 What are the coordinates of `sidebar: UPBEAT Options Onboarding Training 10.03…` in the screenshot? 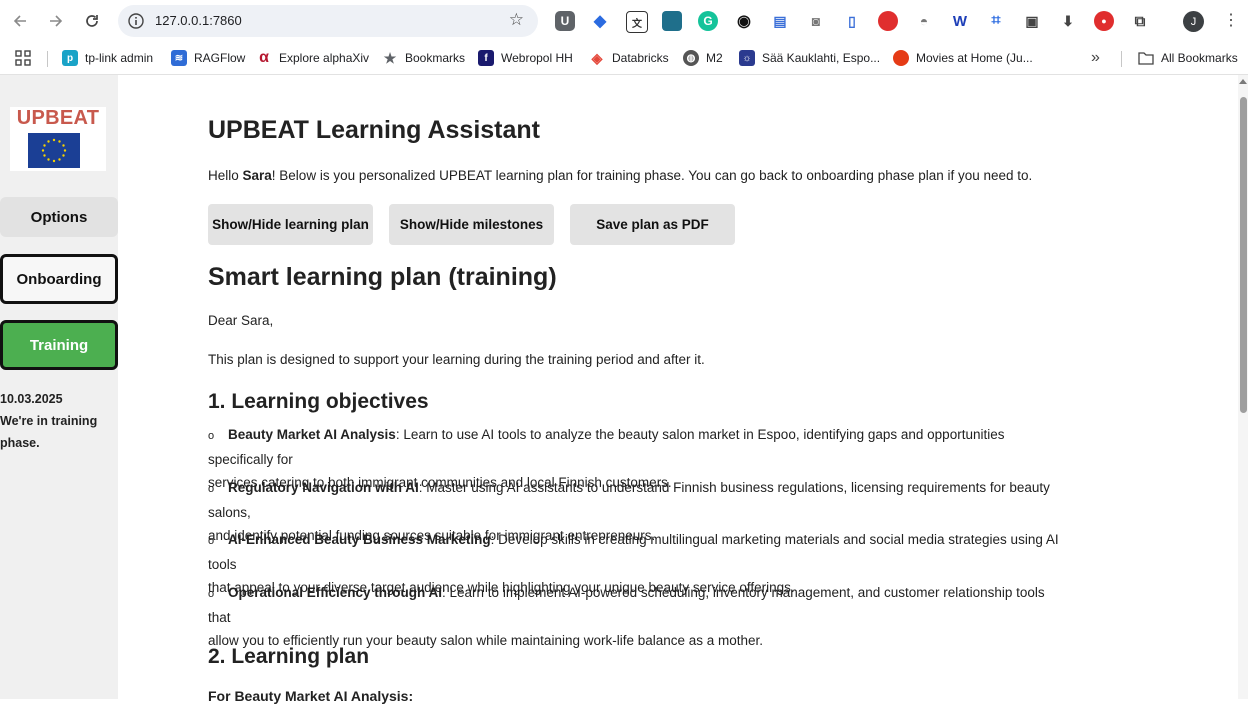 It's located at (59, 387).